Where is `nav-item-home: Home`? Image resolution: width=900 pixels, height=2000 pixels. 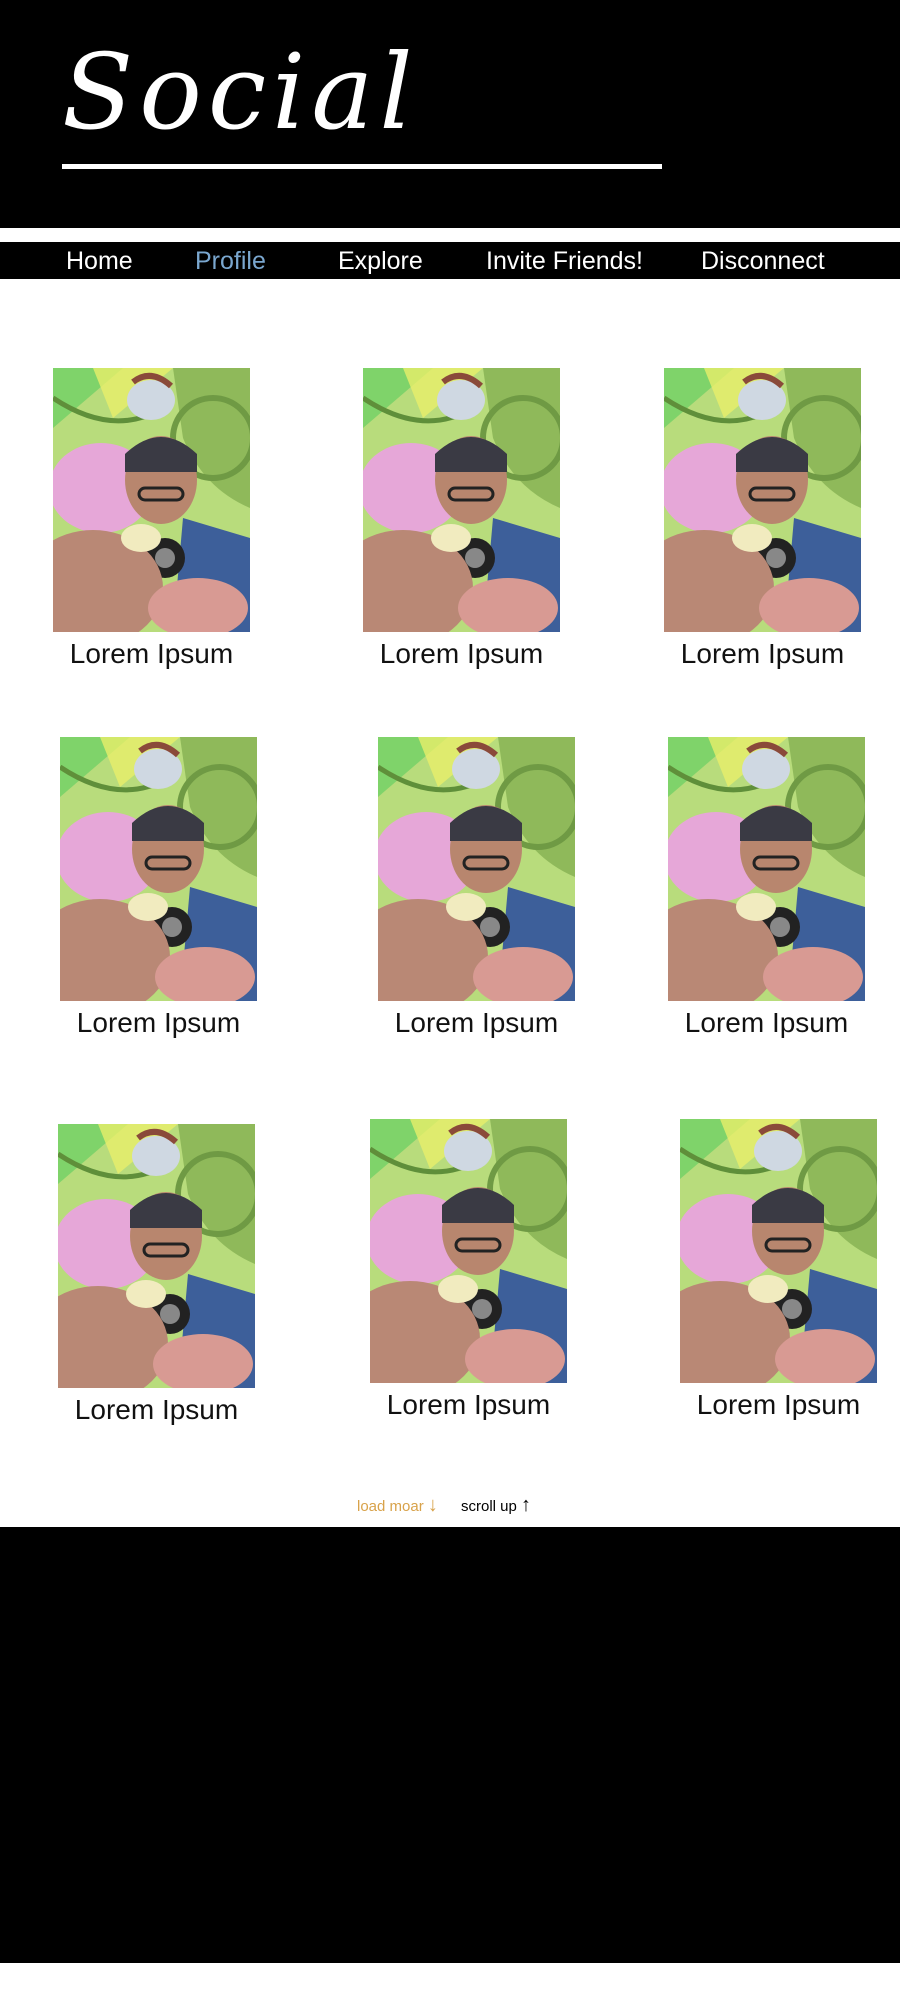
nav-item-home: Home is located at coordinates (99, 261).